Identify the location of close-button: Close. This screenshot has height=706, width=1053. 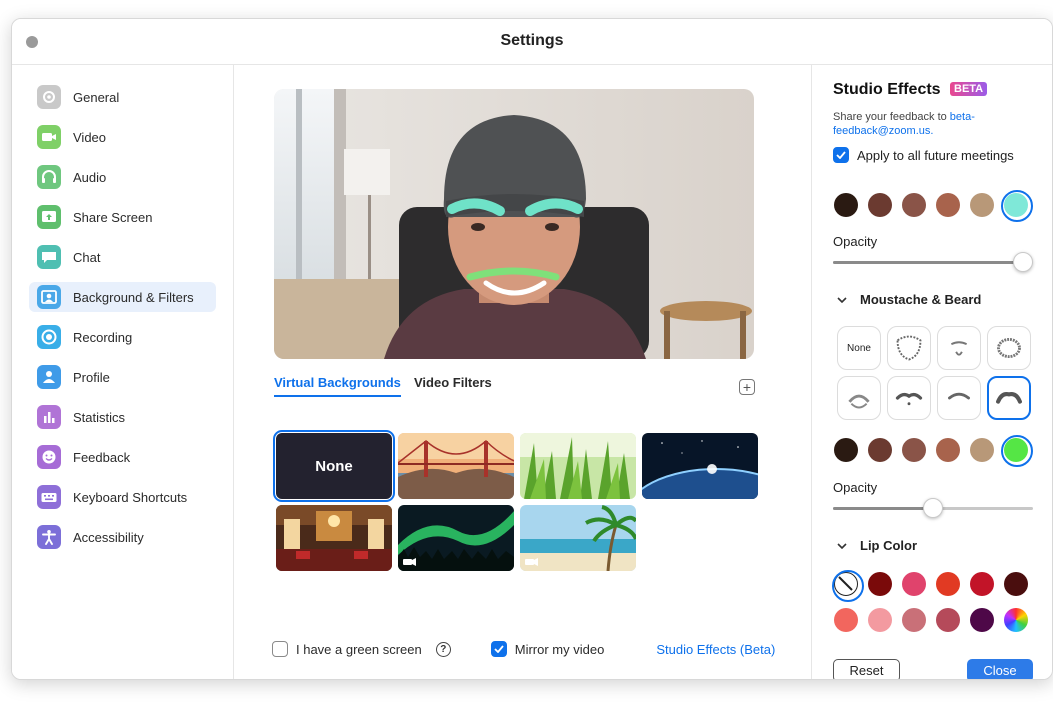
(1000, 669).